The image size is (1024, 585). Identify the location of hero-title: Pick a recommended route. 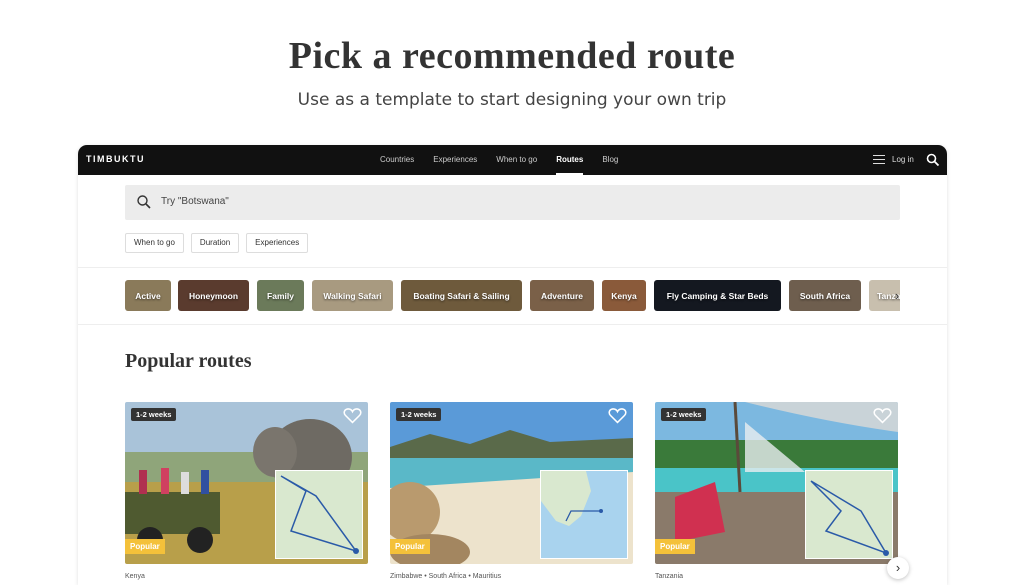
(512, 56).